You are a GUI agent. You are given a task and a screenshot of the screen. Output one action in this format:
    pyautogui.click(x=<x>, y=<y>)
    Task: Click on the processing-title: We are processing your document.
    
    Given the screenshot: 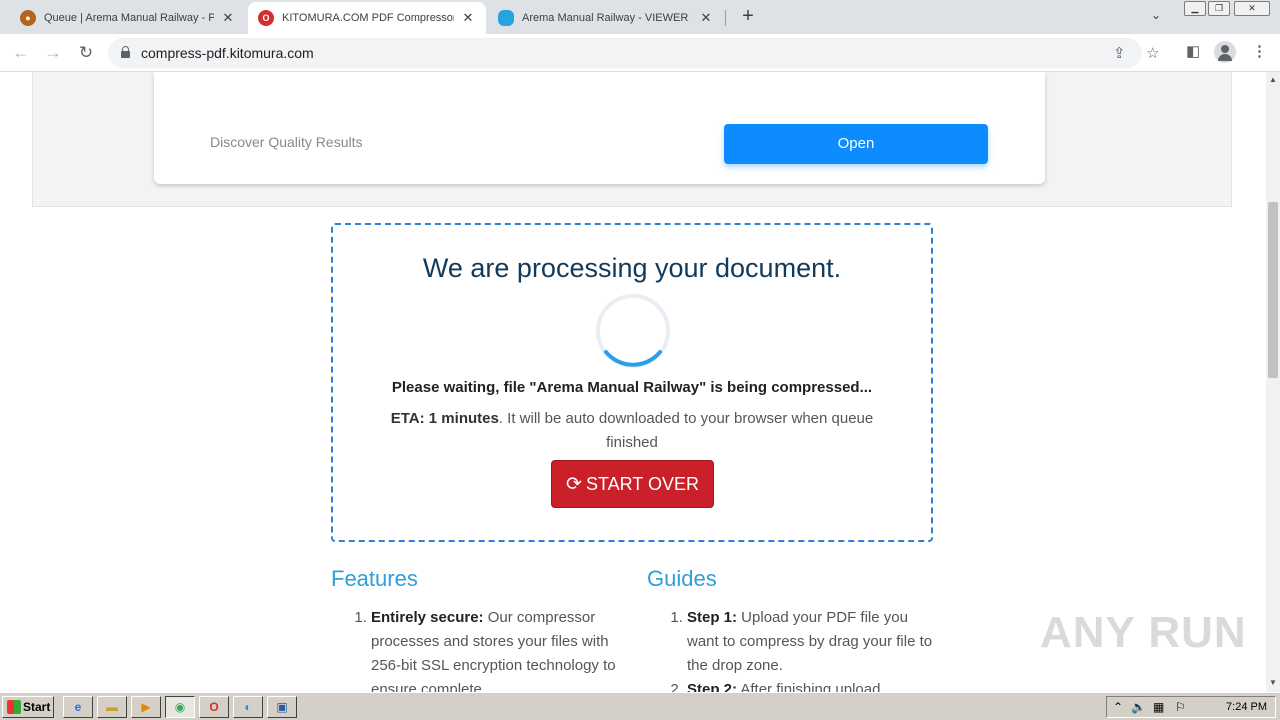 What is the action you would take?
    pyautogui.click(x=632, y=268)
    